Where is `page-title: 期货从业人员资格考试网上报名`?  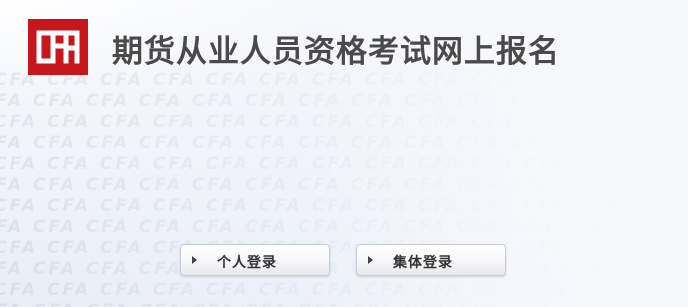 page-title: 期货从业人员资格考试网上报名 is located at coordinates (336, 52).